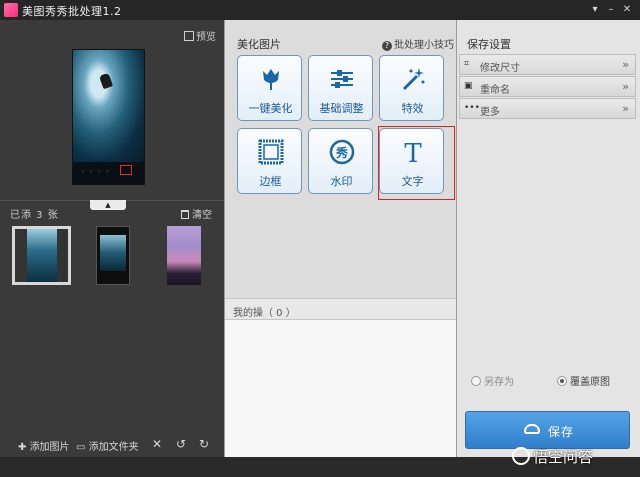 This screenshot has width=640, height=477. Describe the element at coordinates (341, 108) in the screenshot. I see `tool-label: 基础调整` at that location.